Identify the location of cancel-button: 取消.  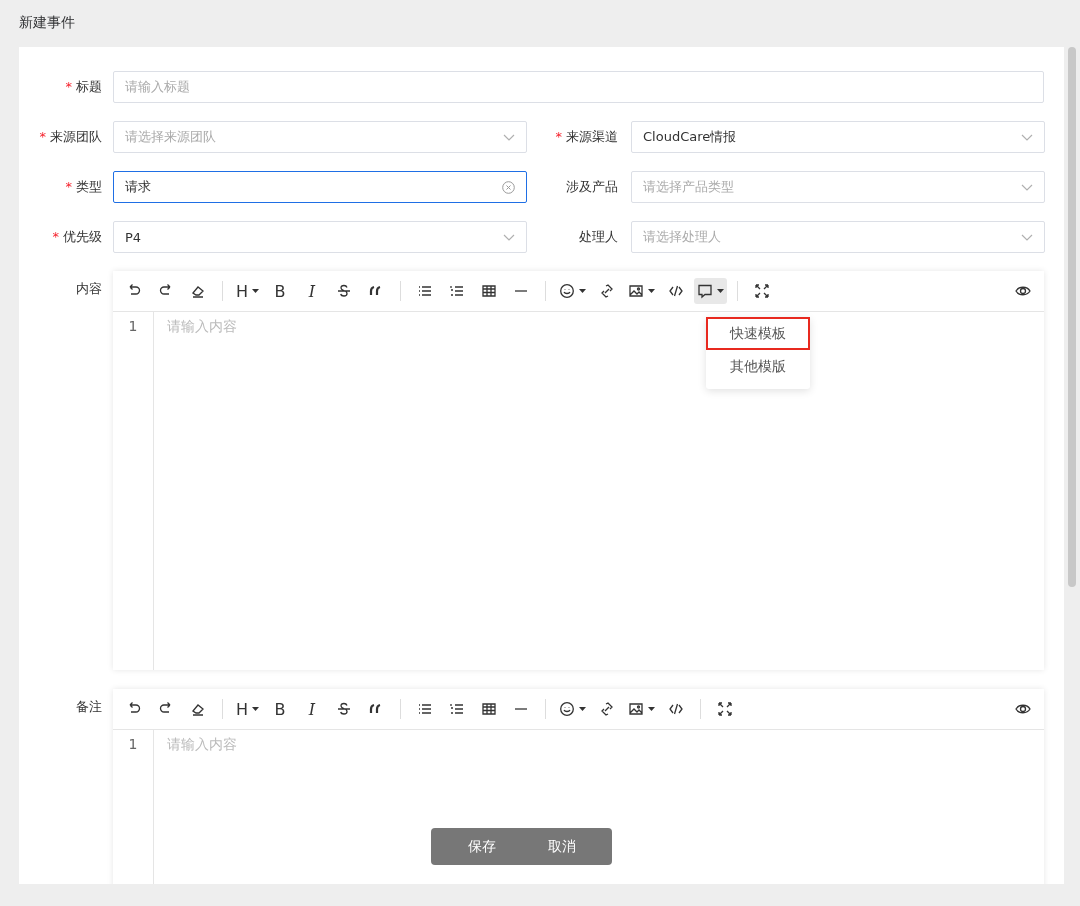
(561, 846).